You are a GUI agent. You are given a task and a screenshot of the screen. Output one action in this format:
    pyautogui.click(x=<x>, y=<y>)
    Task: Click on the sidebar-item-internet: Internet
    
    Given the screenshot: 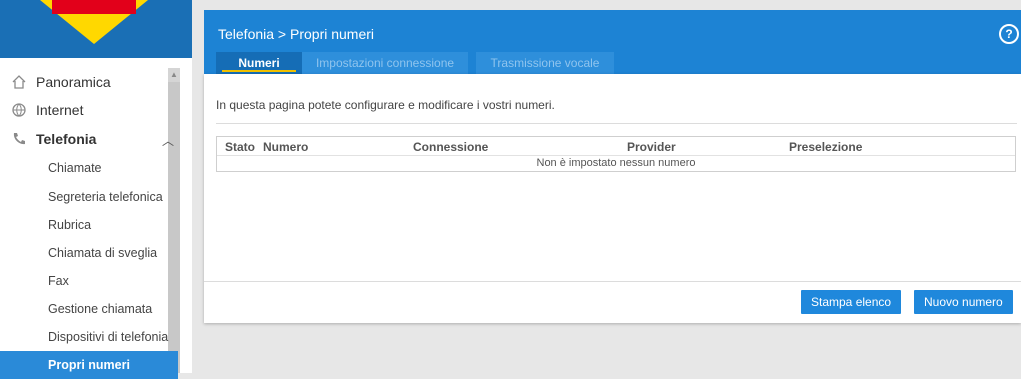 What is the action you would take?
    pyautogui.click(x=46, y=110)
    